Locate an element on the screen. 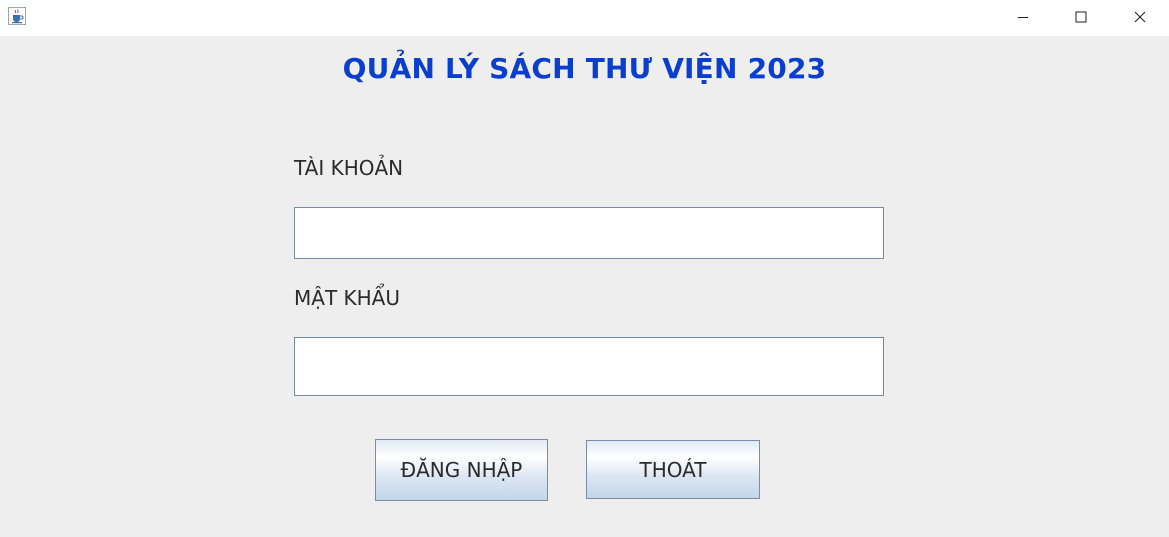  close-icon is located at coordinates (1140, 16).